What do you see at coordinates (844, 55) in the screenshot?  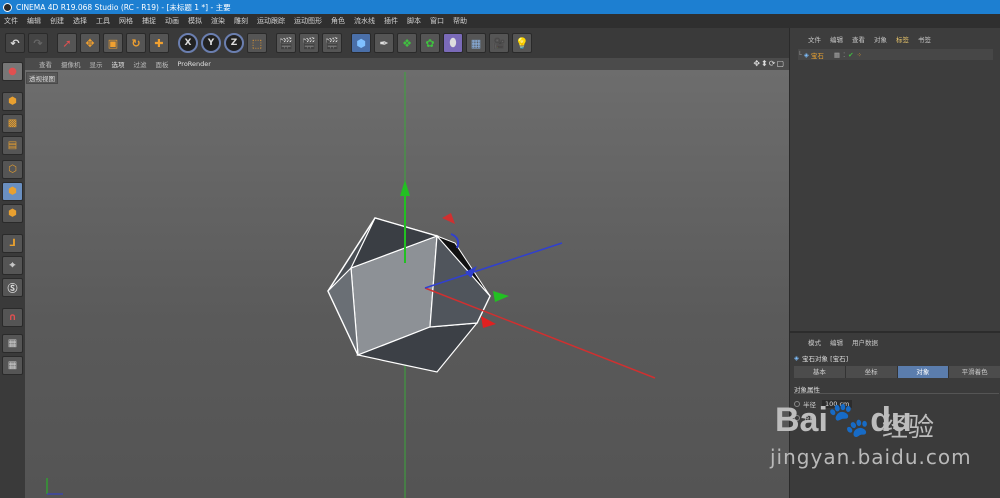 I see `visibility-dots-icon: ⁚` at bounding box center [844, 55].